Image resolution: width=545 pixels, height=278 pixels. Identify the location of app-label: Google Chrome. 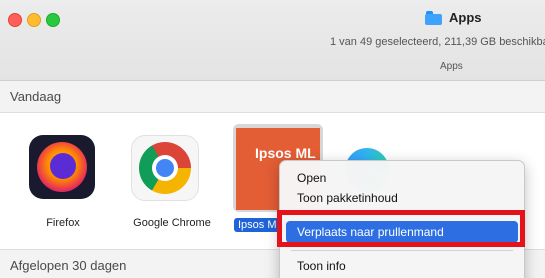
(172, 223).